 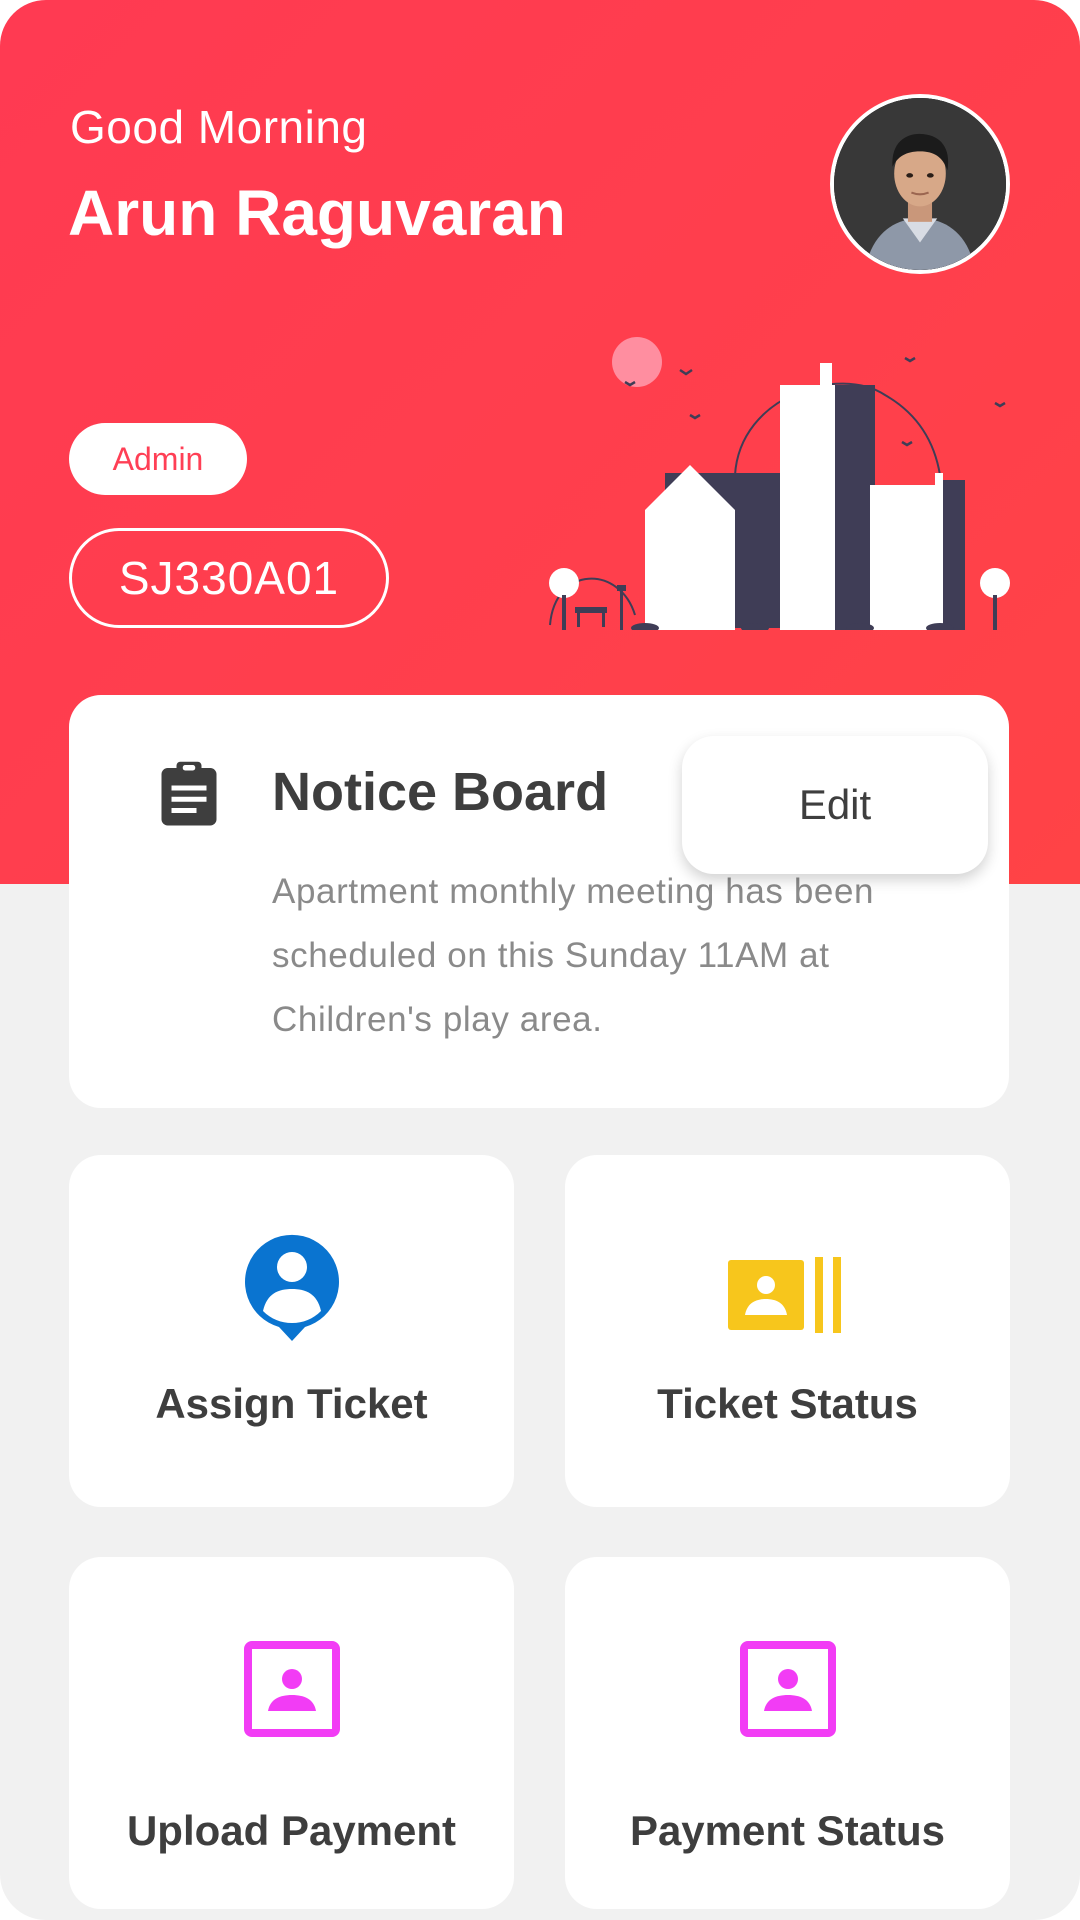 I want to click on ticket-status-label: Ticket Status, so click(x=787, y=1403).